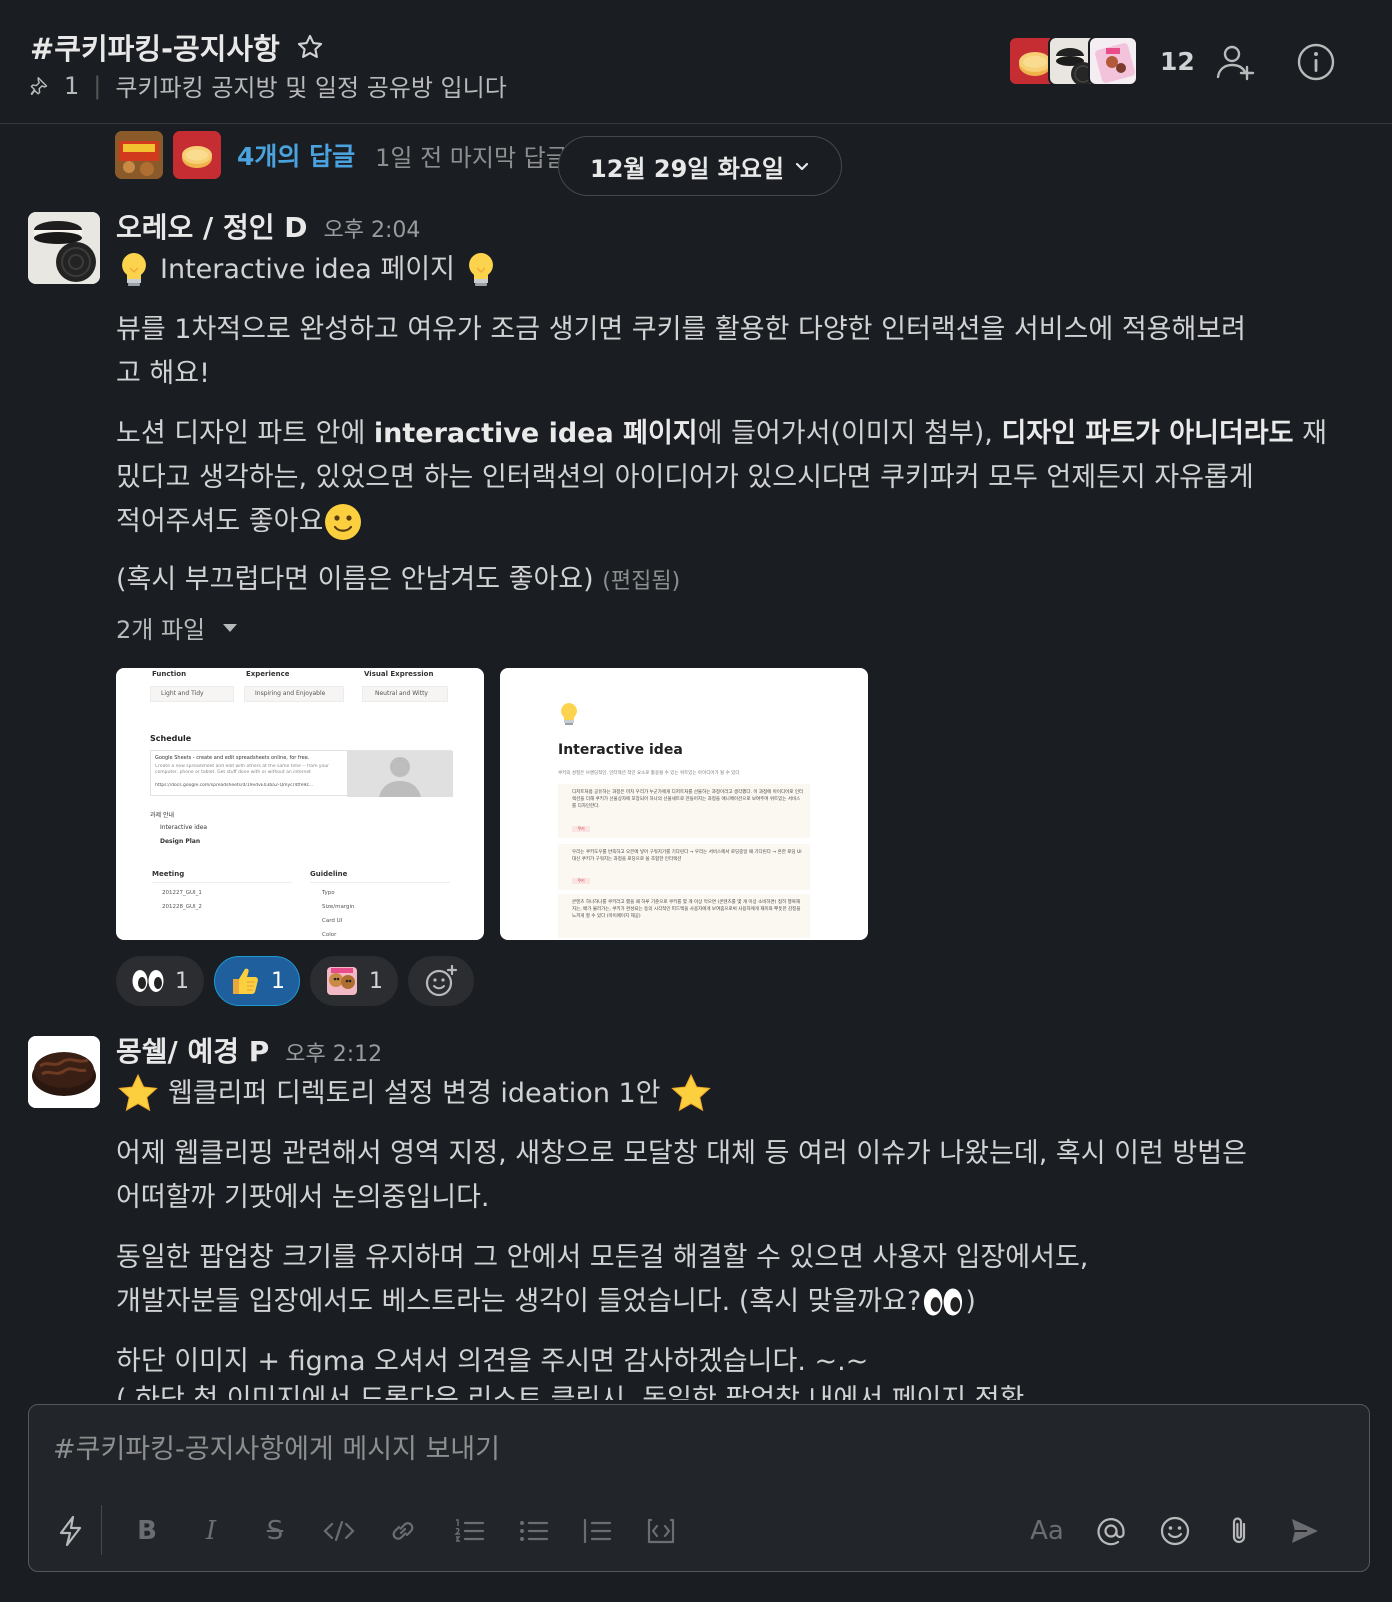 The width and height of the screenshot is (1392, 1602). I want to click on at-sign-icon, so click(1111, 1532).